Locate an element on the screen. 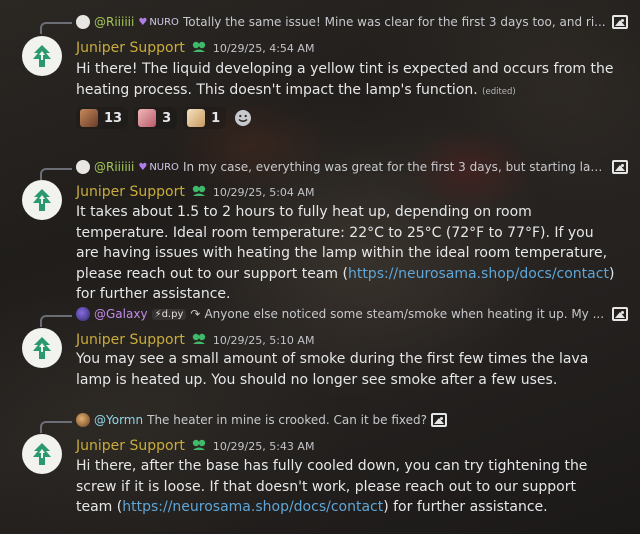  message-header: Juniper Support 10/29/25, 5:04 AM is located at coordinates (195, 191).